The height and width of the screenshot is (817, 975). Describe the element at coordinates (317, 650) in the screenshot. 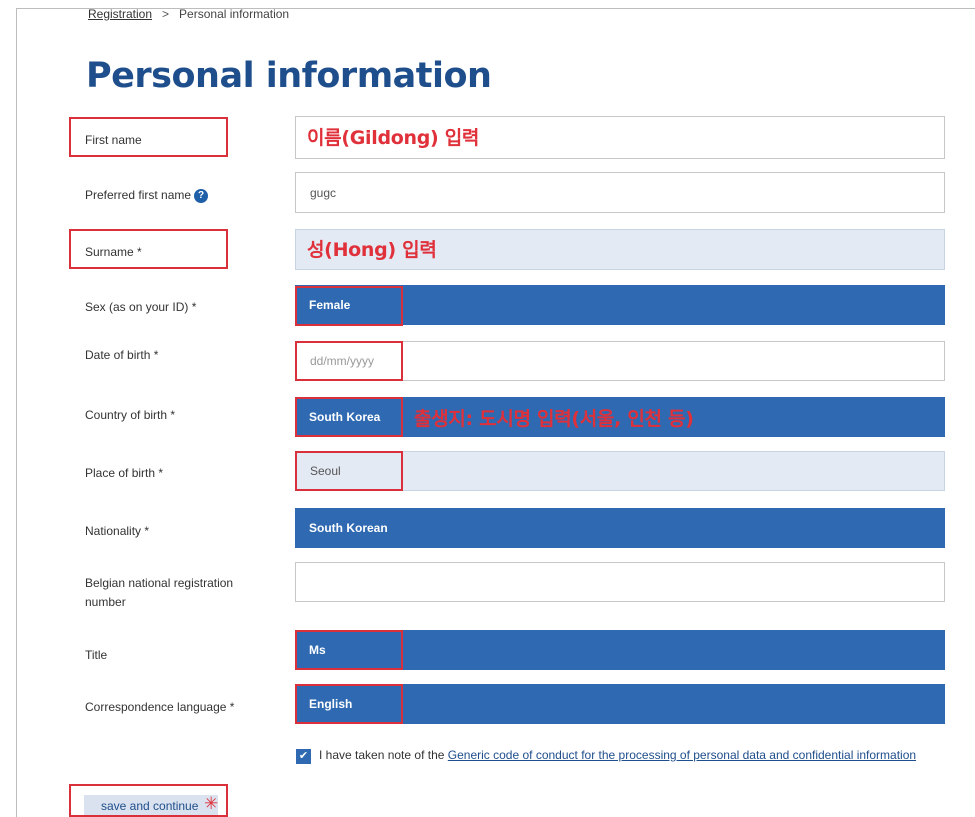

I see `title-value: Ms` at that location.